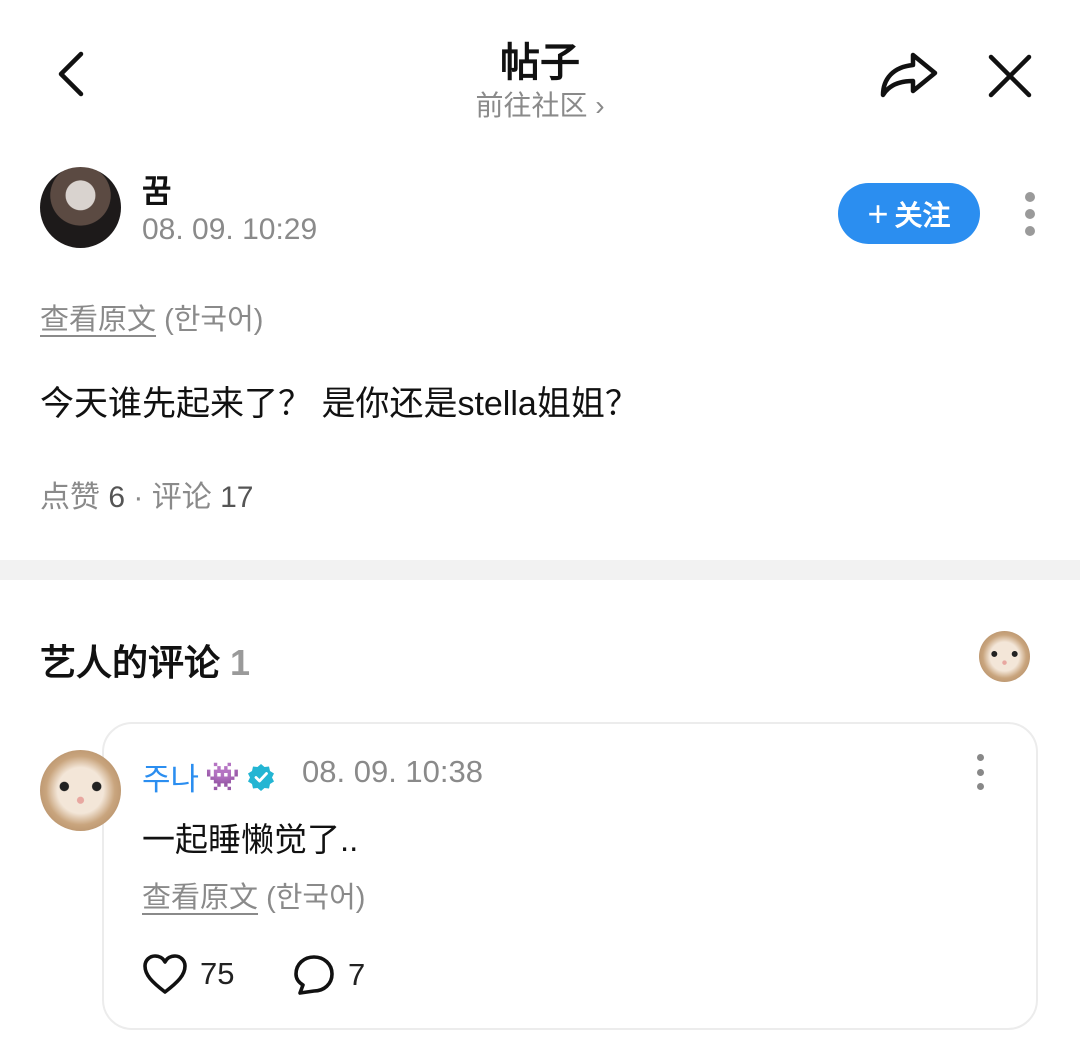 The height and width of the screenshot is (1041, 1080). I want to click on post-author-name: 꿈, so click(156, 189).